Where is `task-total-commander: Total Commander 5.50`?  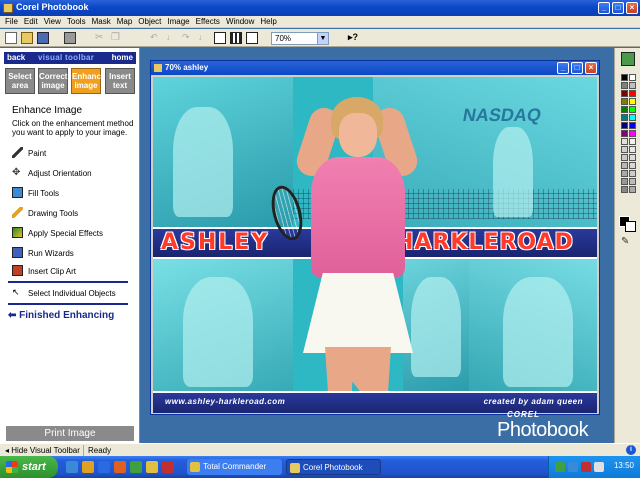 task-total-commander: Total Commander 5.50 is located at coordinates (234, 467).